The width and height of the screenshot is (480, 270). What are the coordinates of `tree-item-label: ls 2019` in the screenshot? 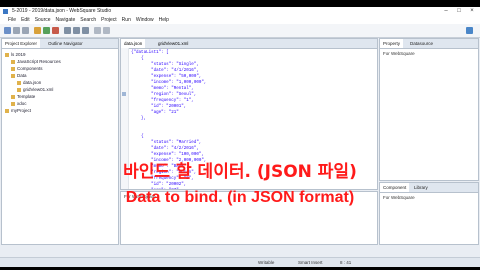 It's located at (18, 54).